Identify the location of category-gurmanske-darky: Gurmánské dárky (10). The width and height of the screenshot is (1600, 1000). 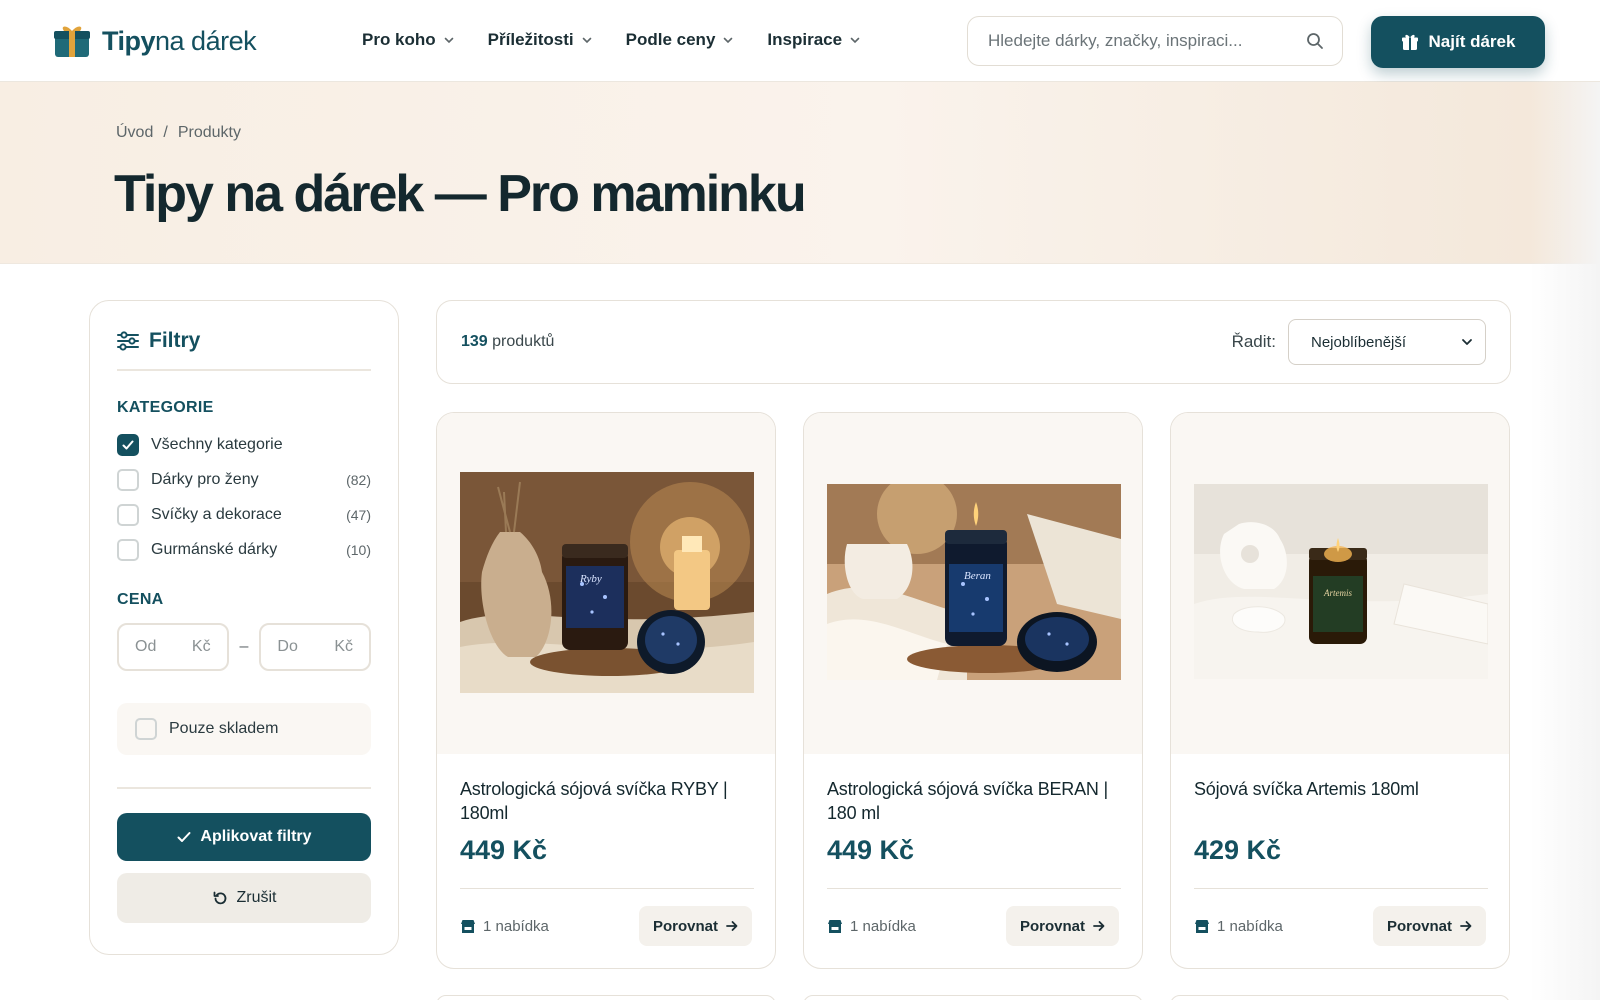
(244, 549).